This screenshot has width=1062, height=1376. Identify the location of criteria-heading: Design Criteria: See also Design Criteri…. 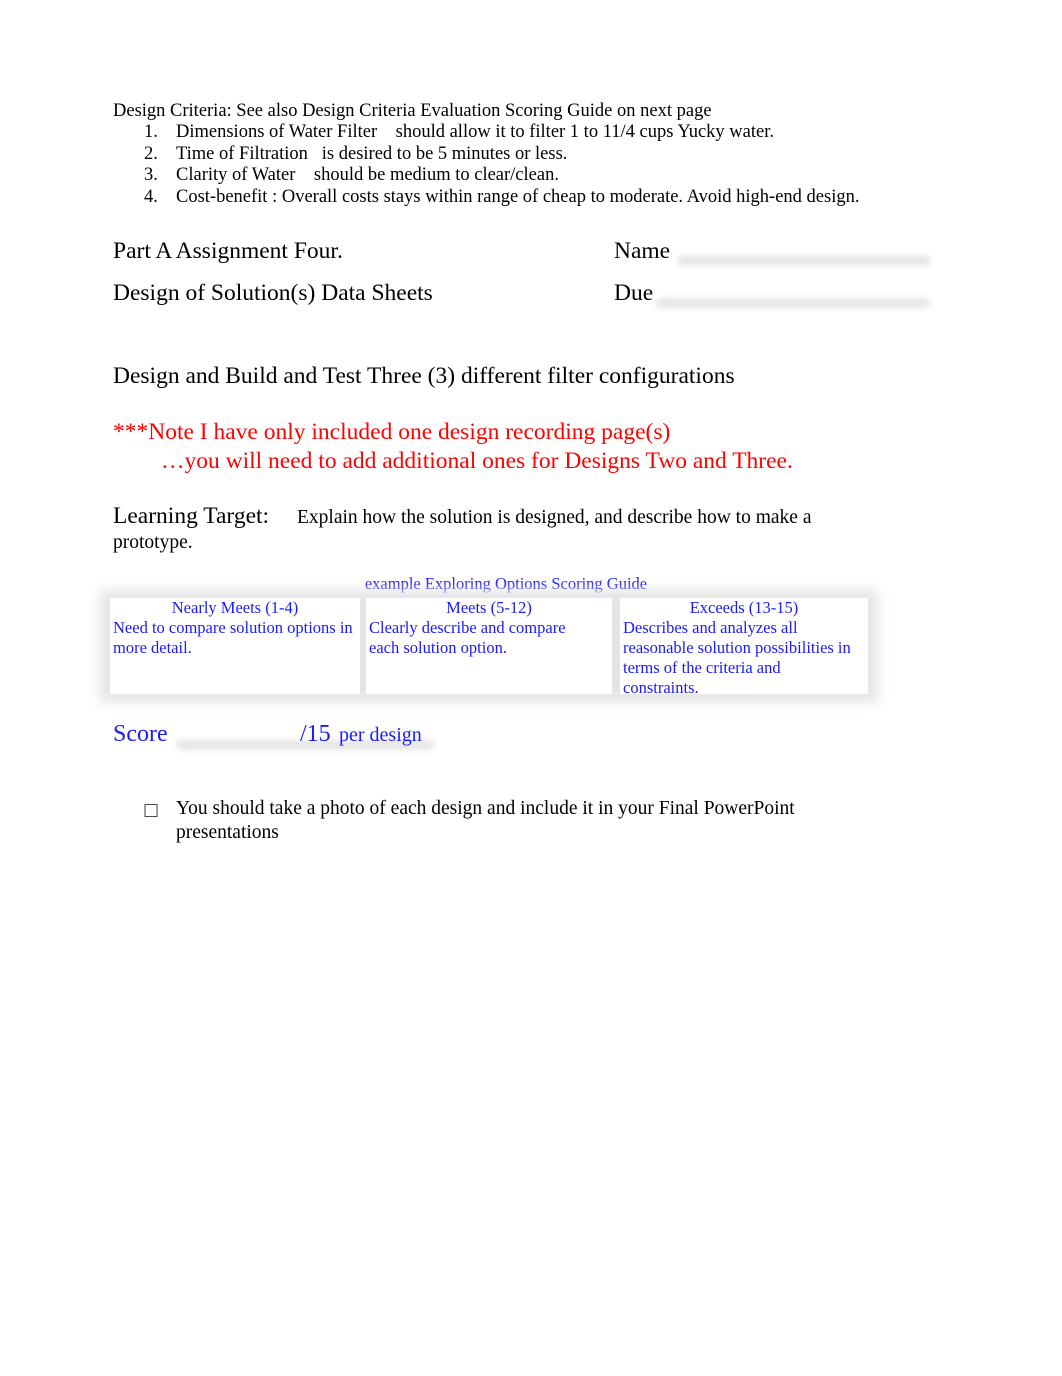
(412, 111).